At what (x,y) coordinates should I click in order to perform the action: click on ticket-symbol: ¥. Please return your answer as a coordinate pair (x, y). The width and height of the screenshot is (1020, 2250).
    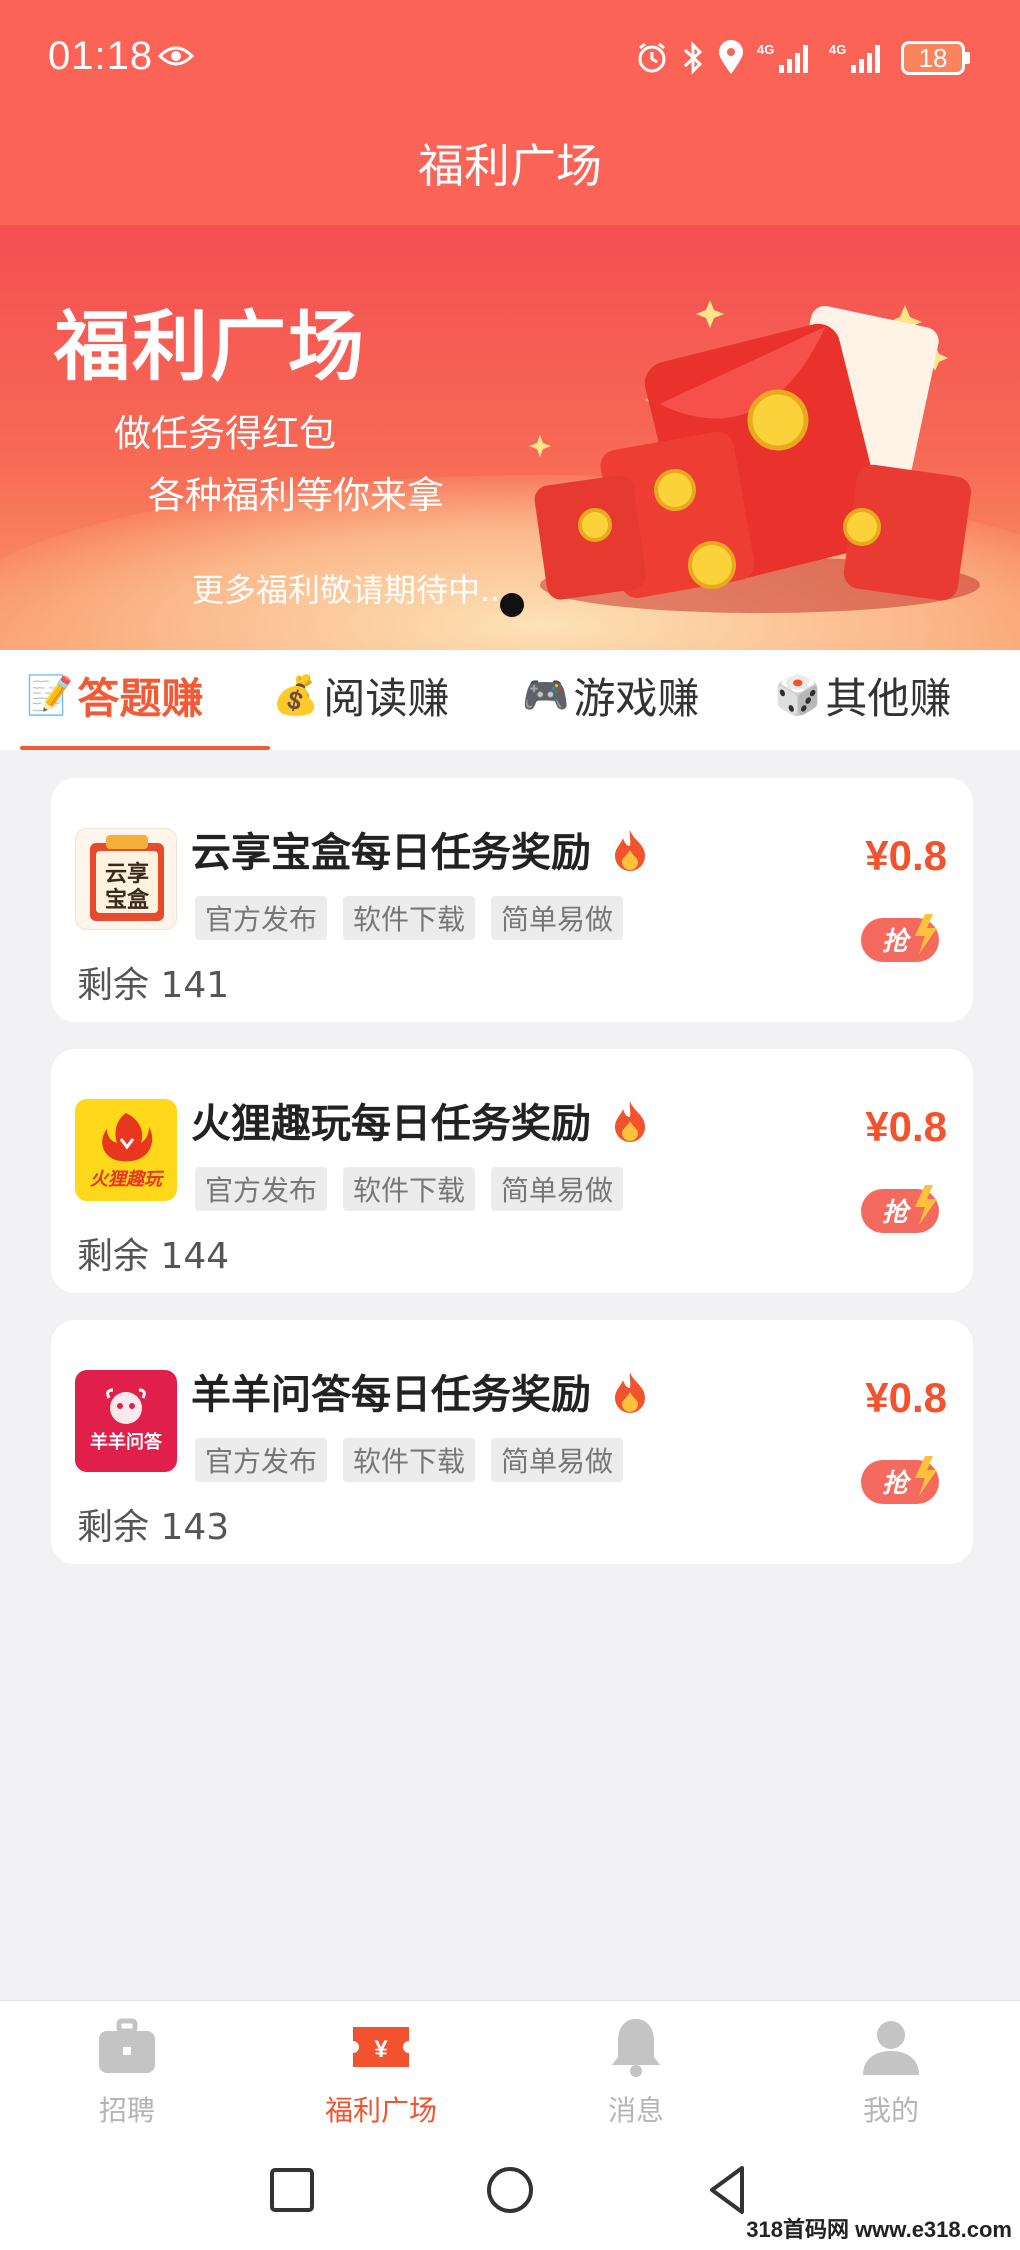
    Looking at the image, I should click on (381, 2049).